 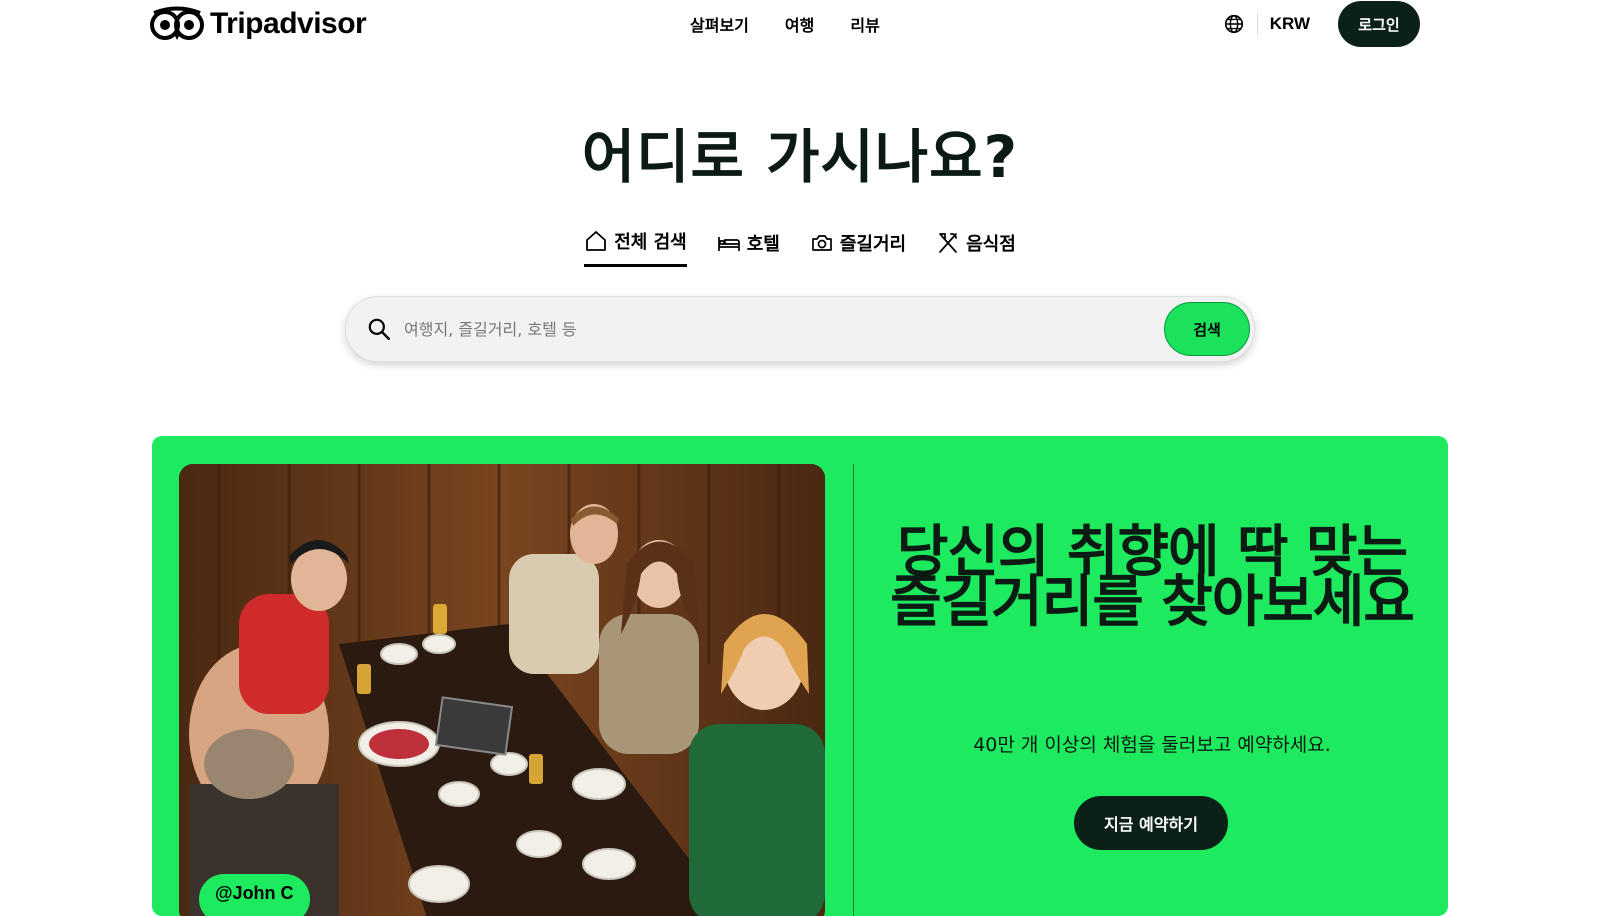 I want to click on globe-icon, so click(x=1234, y=24).